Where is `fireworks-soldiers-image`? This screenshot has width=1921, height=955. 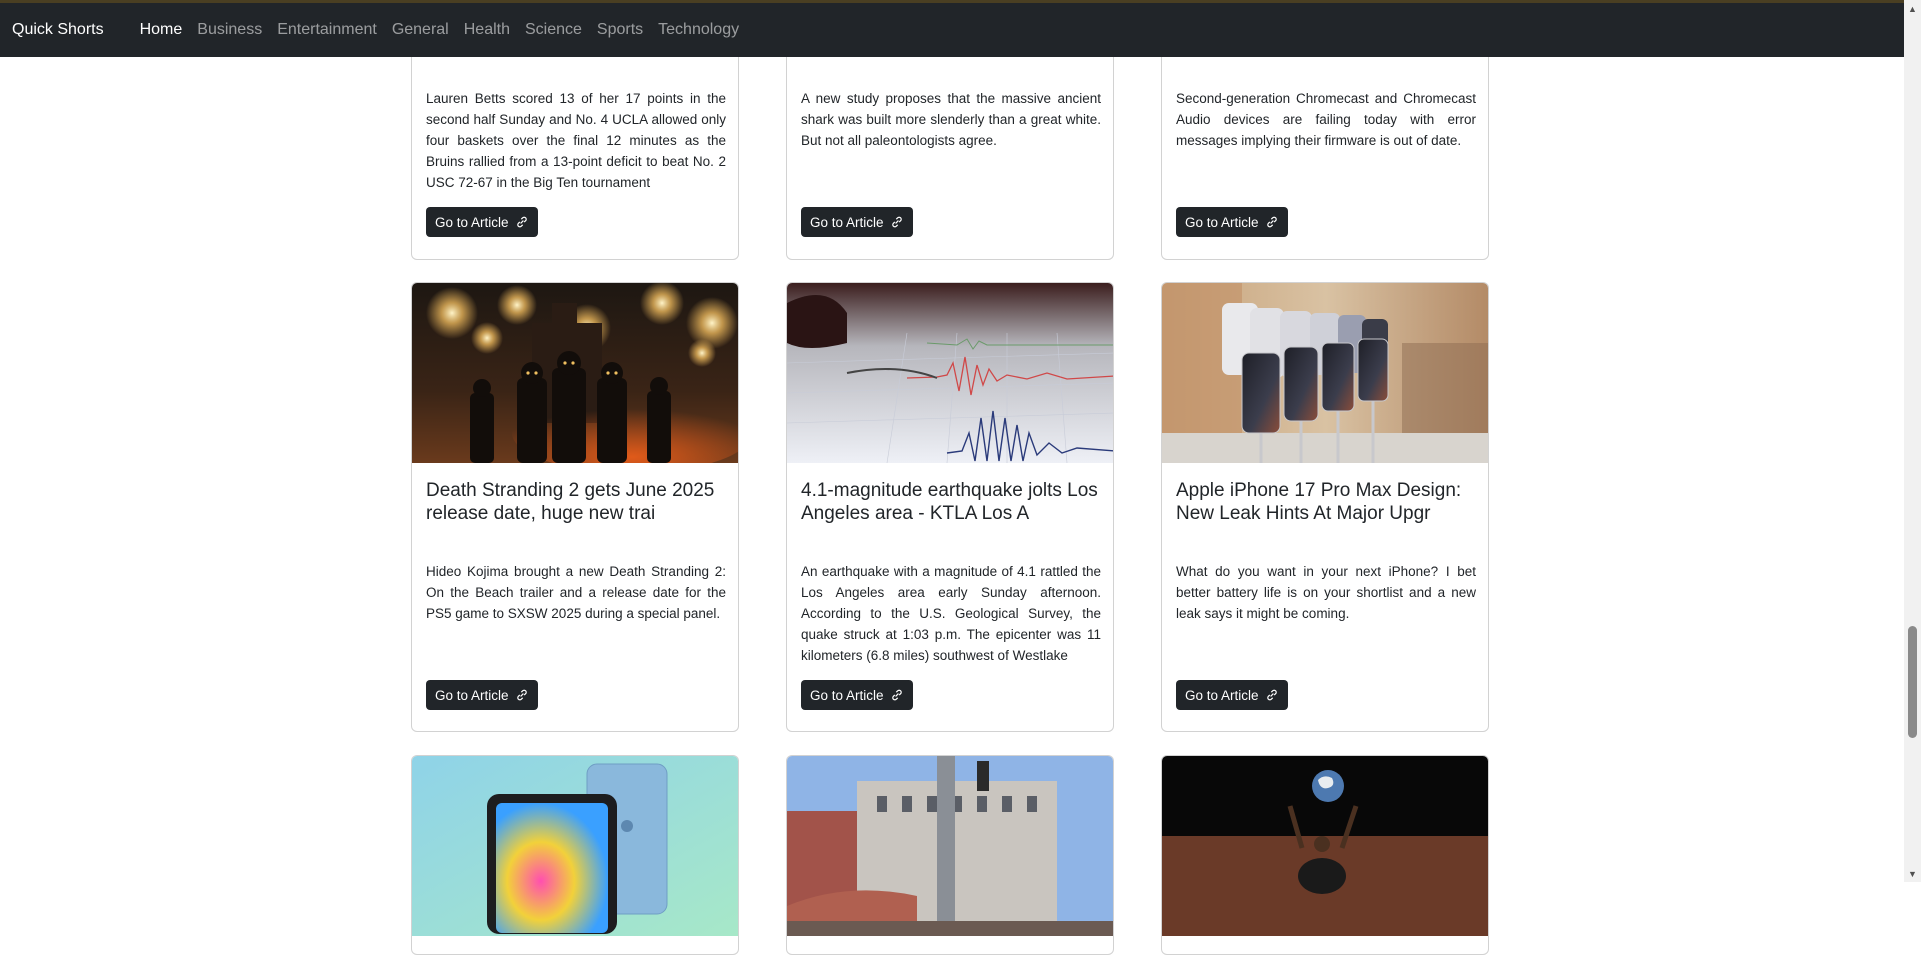
fireworks-soldiers-image is located at coordinates (575, 373).